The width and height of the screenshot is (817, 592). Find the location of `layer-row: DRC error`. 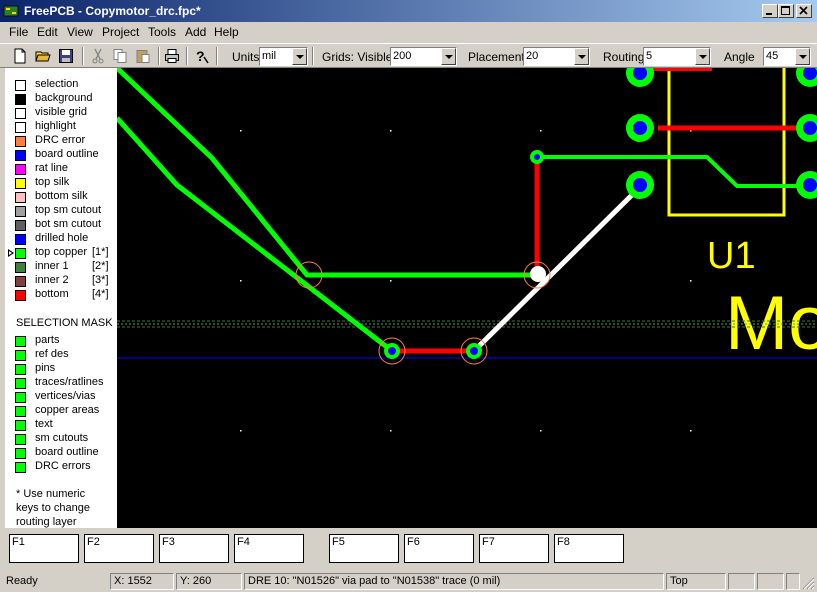

layer-row: DRC error is located at coordinates (61, 141).